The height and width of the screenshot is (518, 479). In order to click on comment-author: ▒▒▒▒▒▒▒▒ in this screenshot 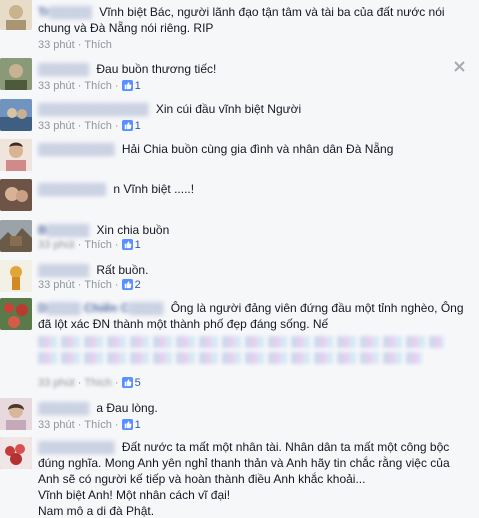, I will do `click(72, 189)`.